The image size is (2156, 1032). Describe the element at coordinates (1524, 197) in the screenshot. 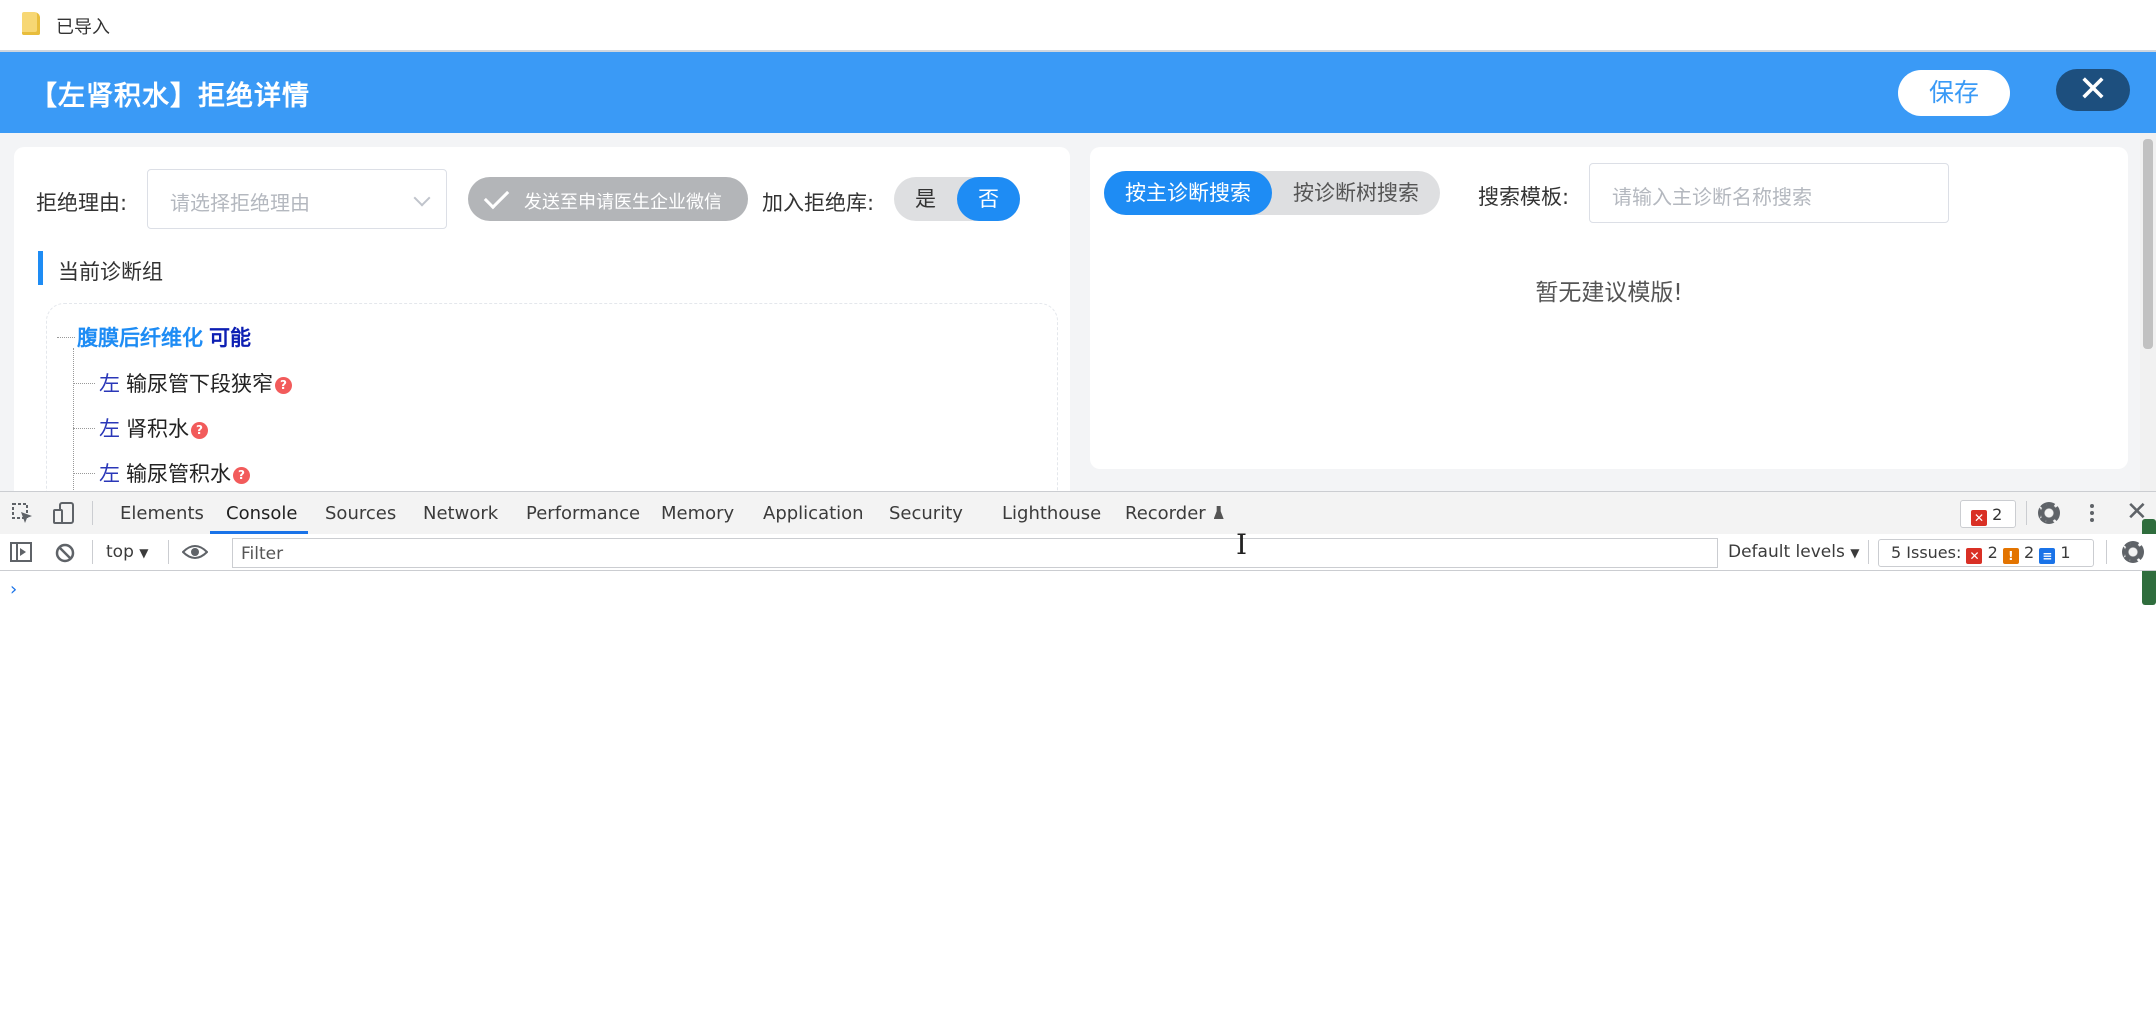

I see `template-label: 搜索模板:` at that location.